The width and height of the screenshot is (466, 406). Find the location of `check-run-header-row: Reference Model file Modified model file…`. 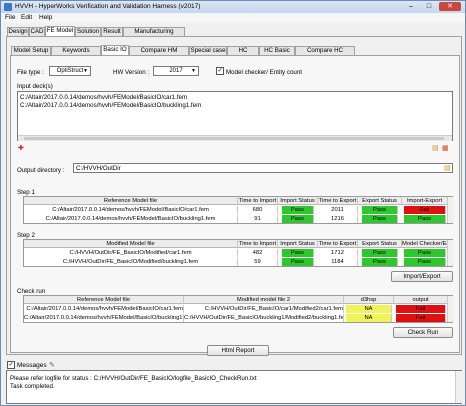

check-run-header-row: Reference Model file Modified model file… is located at coordinates (239, 300).